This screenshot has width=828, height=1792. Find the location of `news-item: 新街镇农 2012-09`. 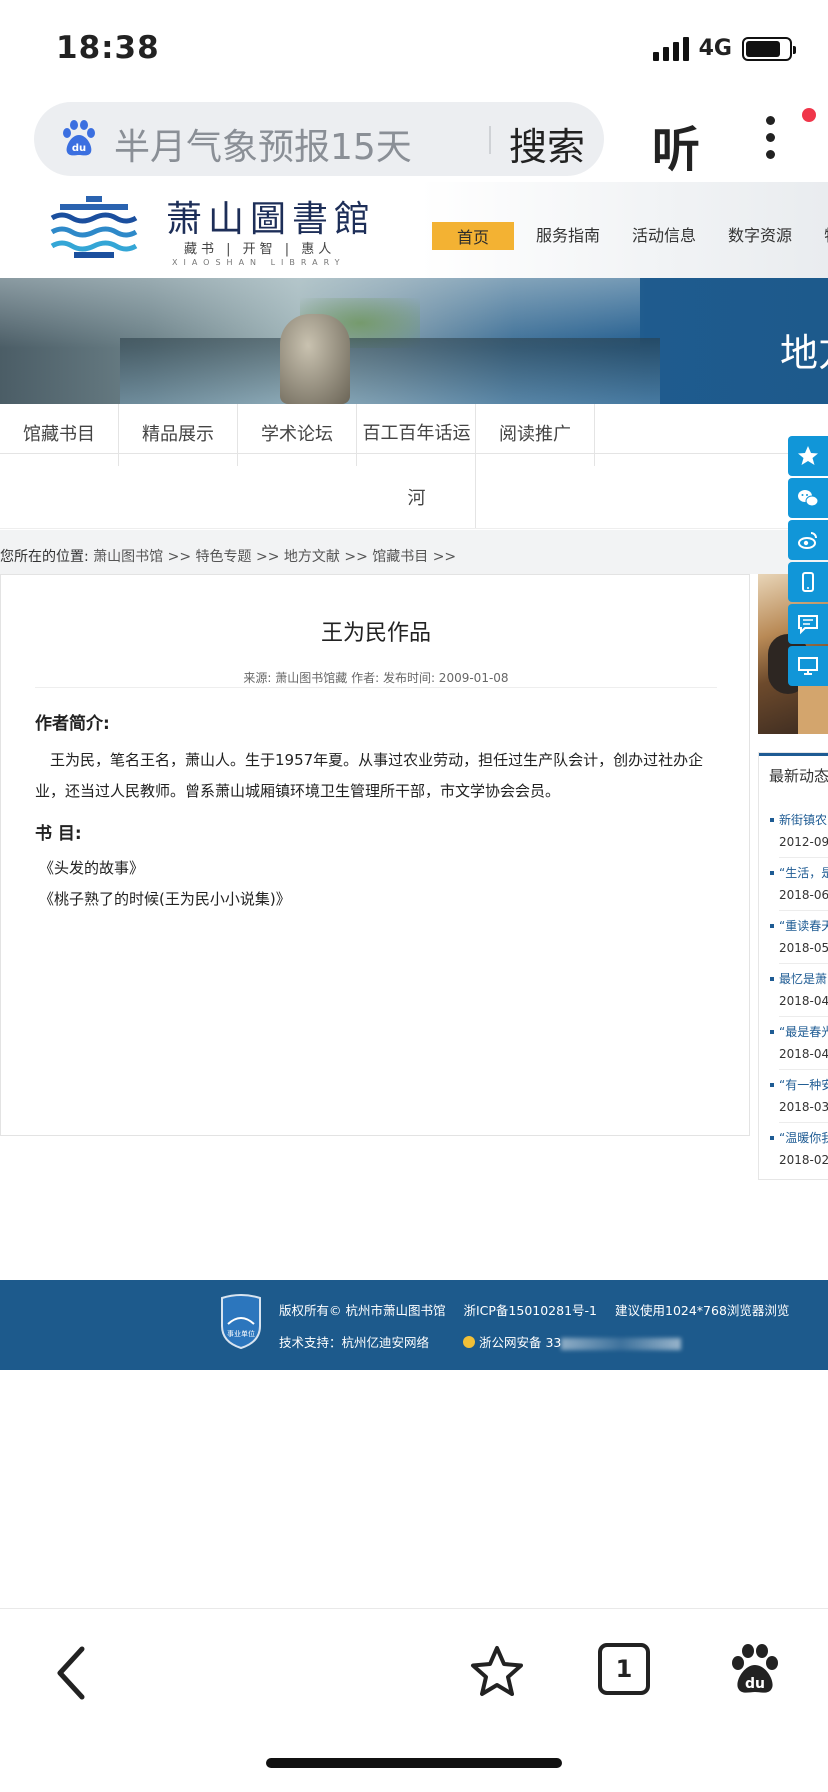

news-item: 新街镇农 2012-09 is located at coordinates (798, 837).